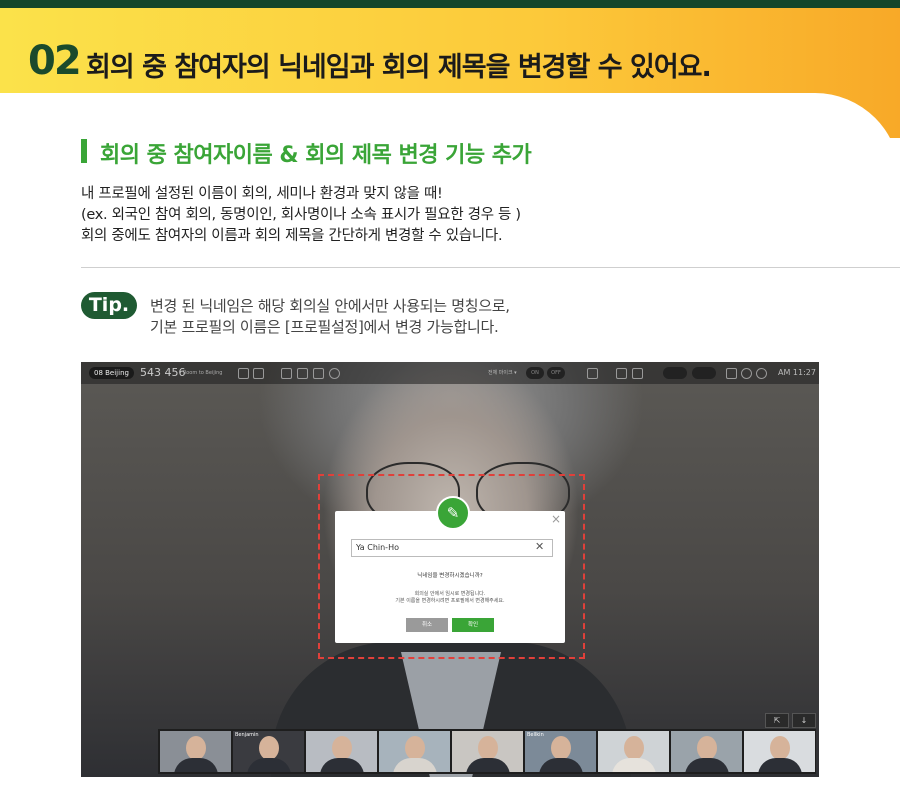 This screenshot has height=805, width=900. Describe the element at coordinates (334, 373) in the screenshot. I see `record-icon` at that location.